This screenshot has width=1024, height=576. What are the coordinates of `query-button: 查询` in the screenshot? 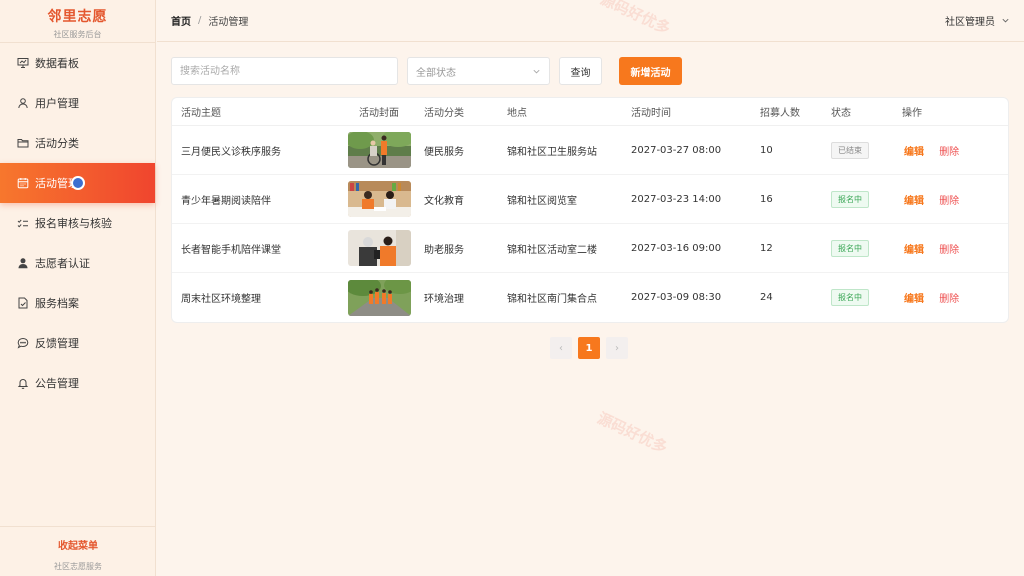 It's located at (580, 71).